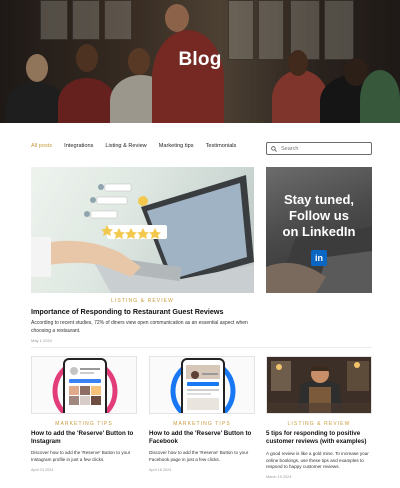  What do you see at coordinates (41, 146) in the screenshot?
I see `filter-all-posts: All posts` at bounding box center [41, 146].